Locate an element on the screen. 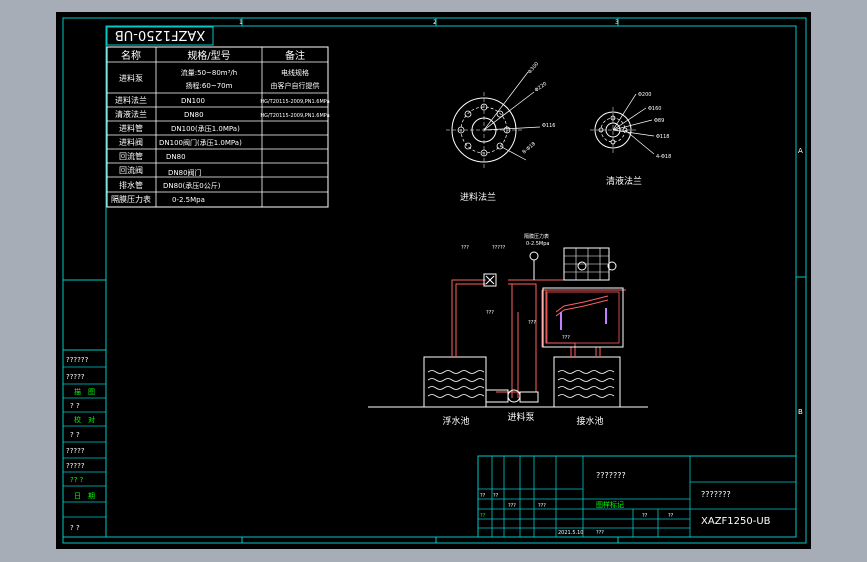 Image resolution: width=867 pixels, height=562 pixels. company-name: ??????? is located at coordinates (611, 475).